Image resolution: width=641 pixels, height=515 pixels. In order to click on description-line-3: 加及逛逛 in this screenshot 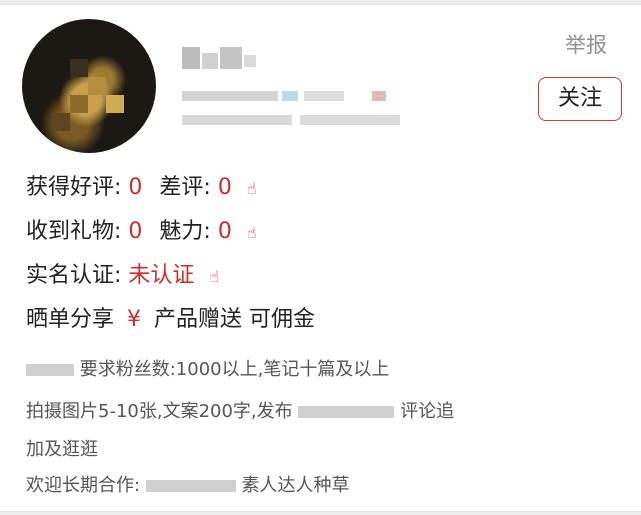, I will do `click(62, 448)`.